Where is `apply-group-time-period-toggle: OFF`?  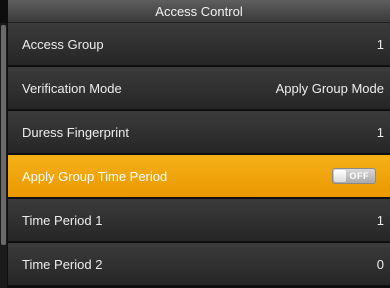 apply-group-time-period-toggle: OFF is located at coordinates (354, 176).